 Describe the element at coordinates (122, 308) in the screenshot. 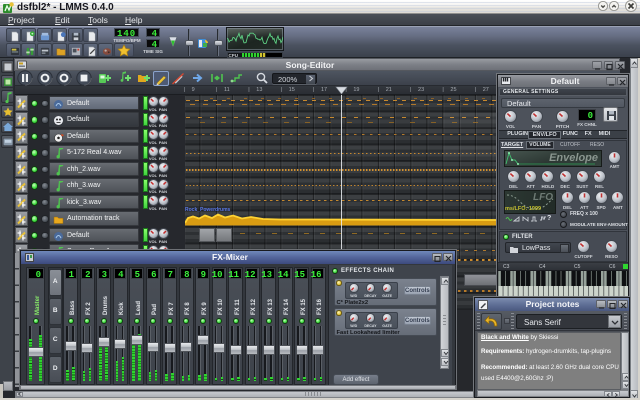

I see `svg-text: Kick` at that location.